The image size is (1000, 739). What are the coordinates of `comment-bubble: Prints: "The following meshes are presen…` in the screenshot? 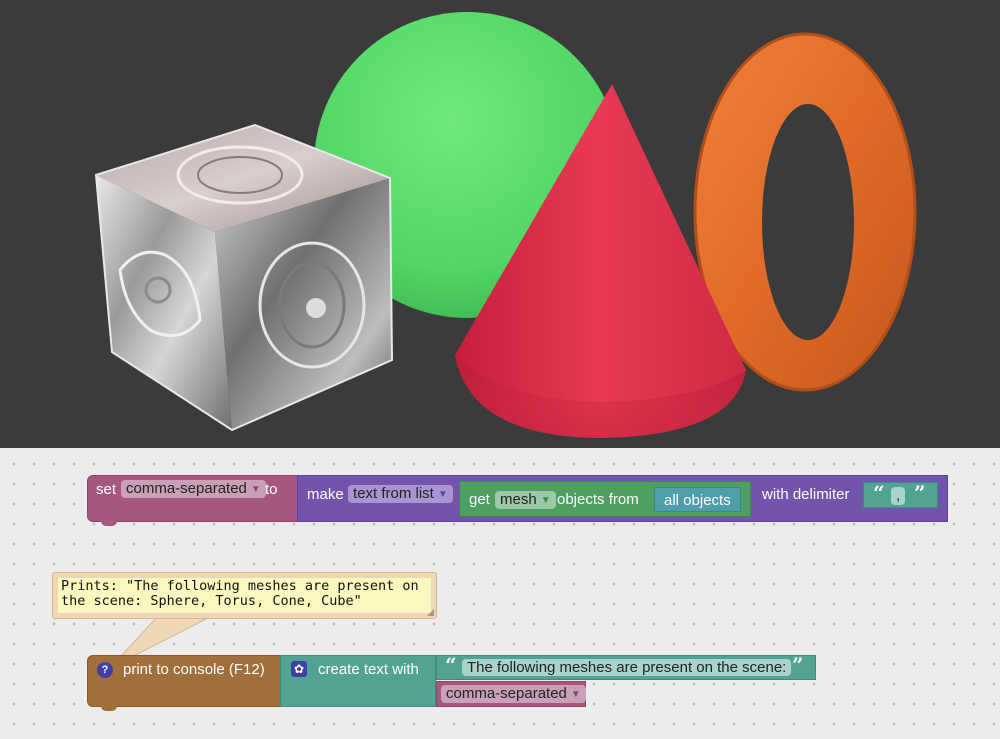 It's located at (244, 595).